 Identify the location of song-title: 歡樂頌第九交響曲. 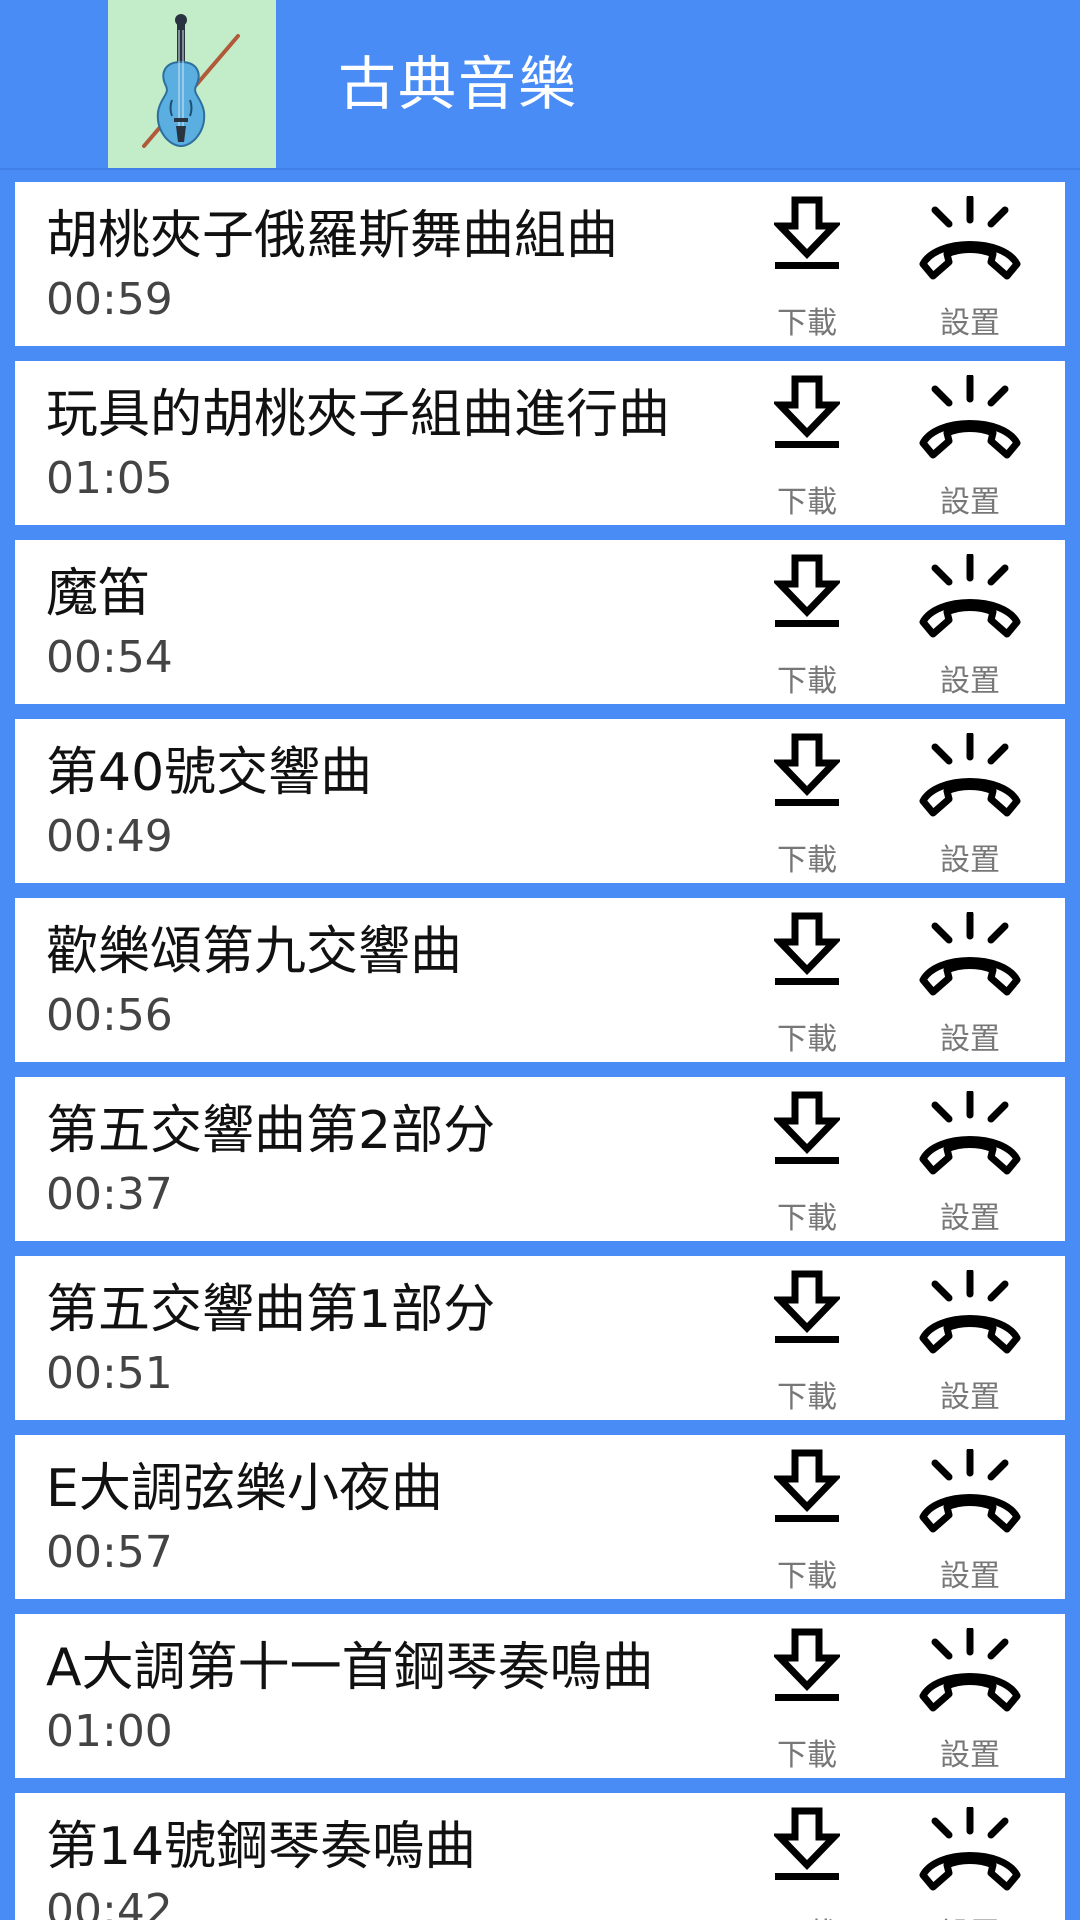
(254, 952).